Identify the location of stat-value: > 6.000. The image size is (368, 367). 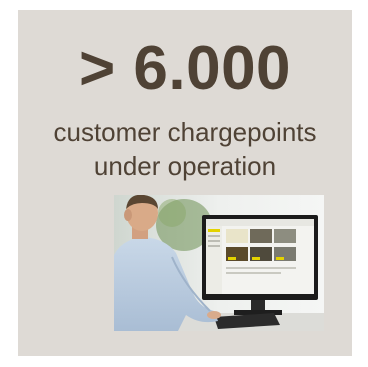
(185, 68).